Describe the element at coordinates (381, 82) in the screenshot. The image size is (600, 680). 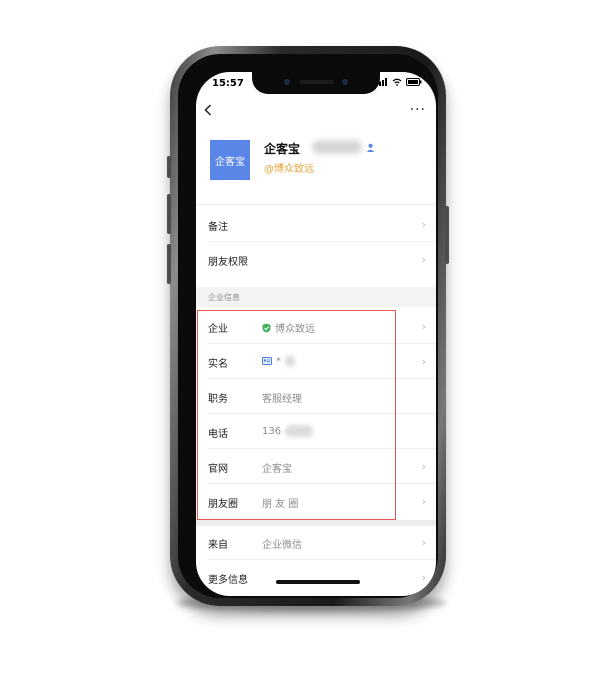
I see `signal-icon` at that location.